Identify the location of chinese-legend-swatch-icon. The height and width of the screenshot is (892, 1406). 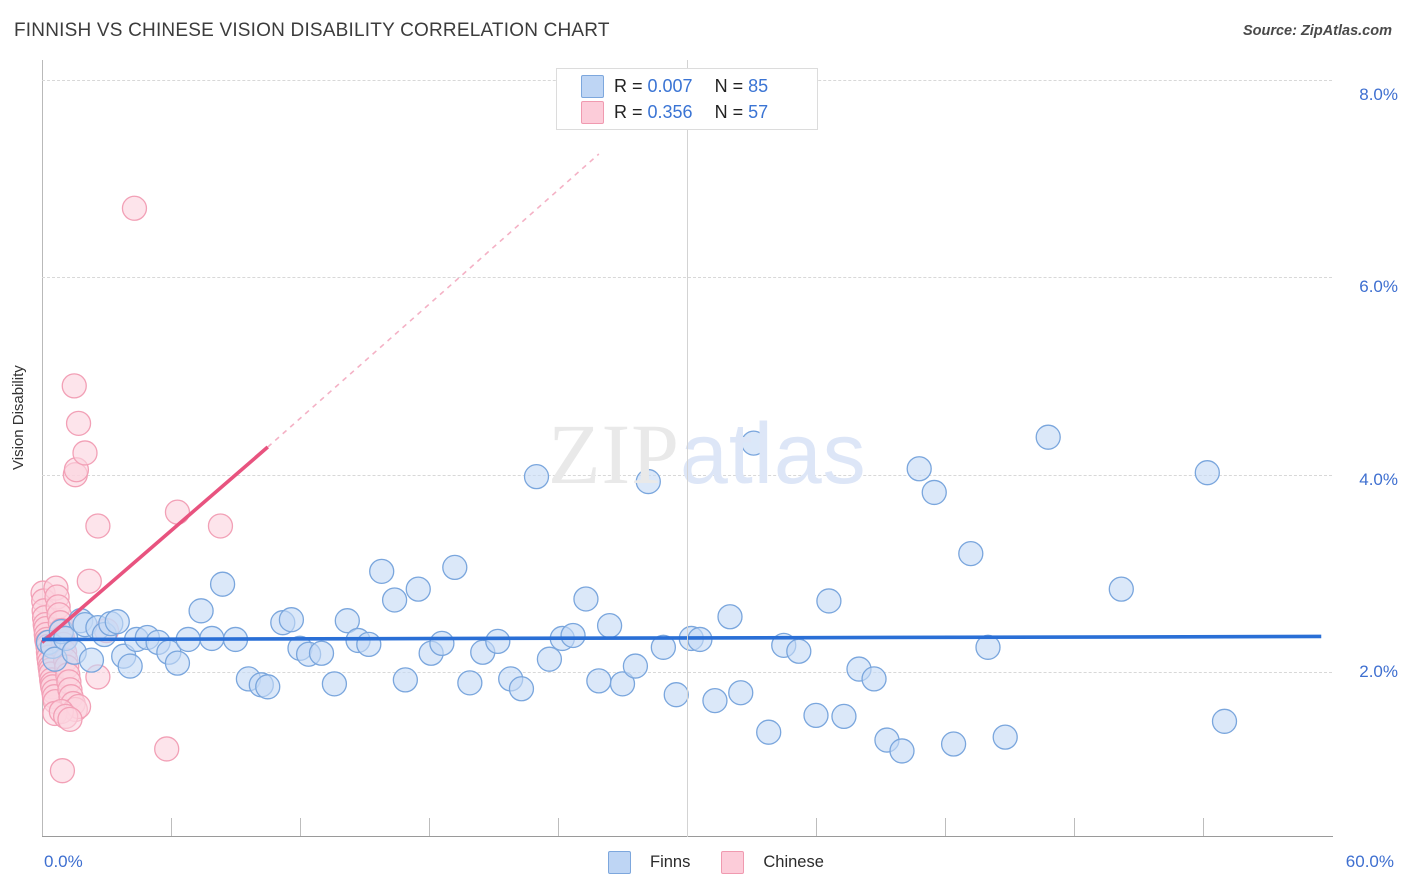
(733, 862).